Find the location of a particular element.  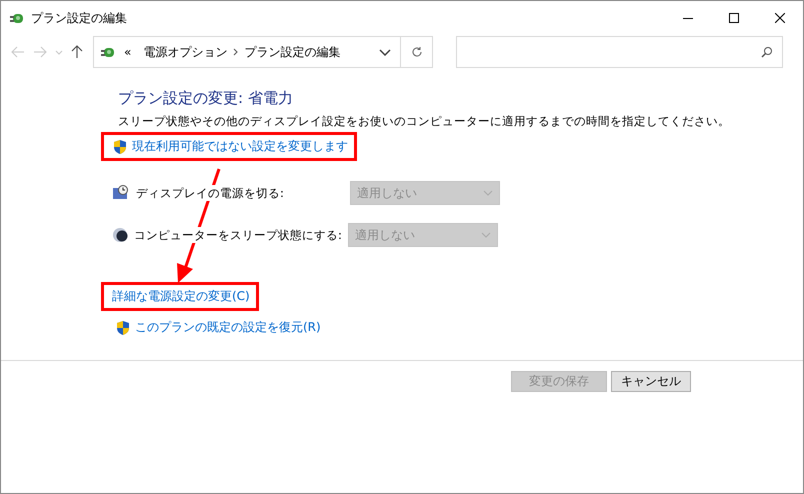

setting-label: ディスプレイの電源を切る: is located at coordinates (210, 192).